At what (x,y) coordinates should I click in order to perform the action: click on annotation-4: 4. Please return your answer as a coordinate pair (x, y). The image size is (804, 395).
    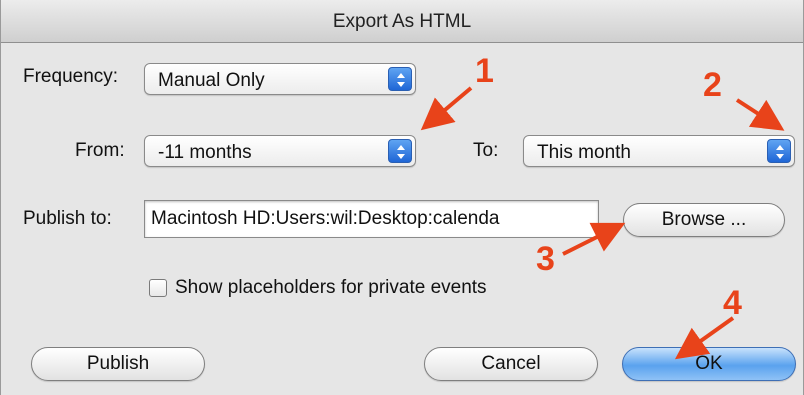
    Looking at the image, I should click on (732, 303).